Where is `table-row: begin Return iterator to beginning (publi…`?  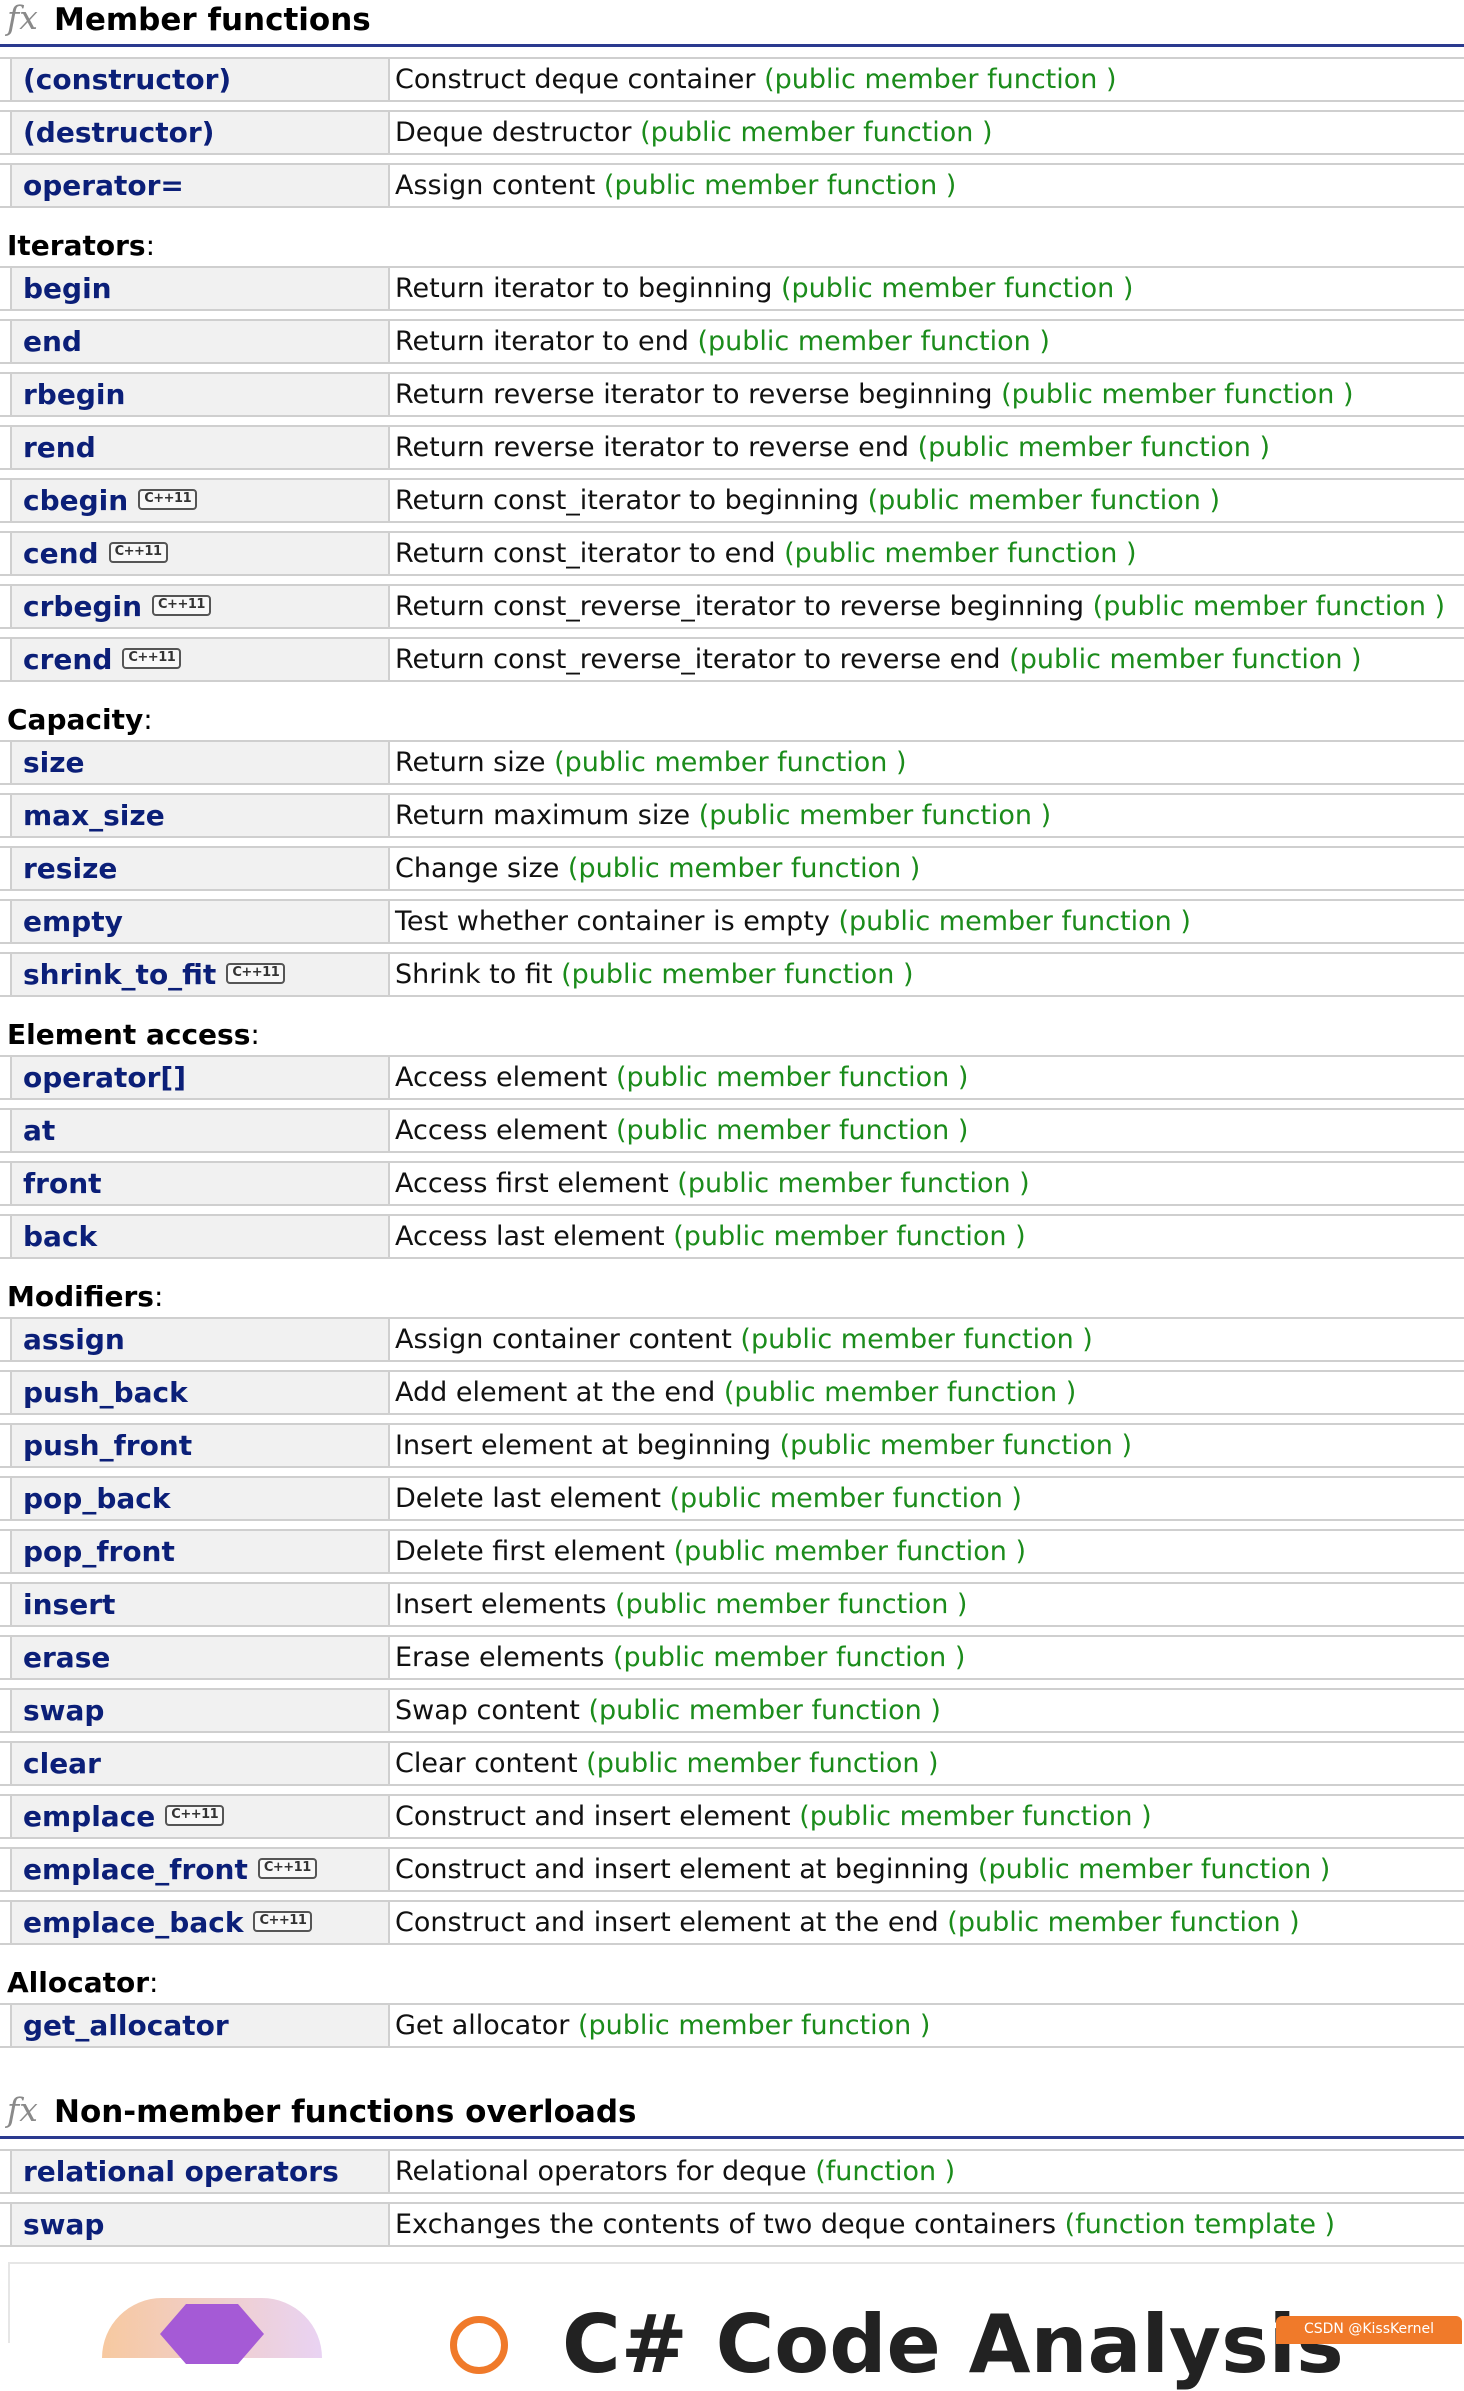
table-row: begin Return iterator to beginning (publi… is located at coordinates (732, 288).